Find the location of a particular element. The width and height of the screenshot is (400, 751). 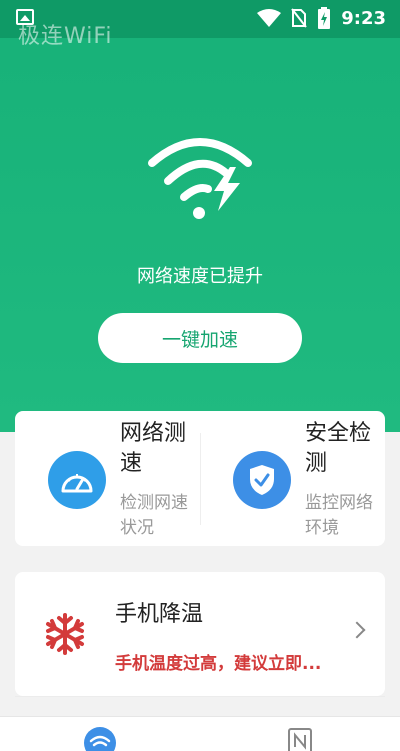

no-sim-icon is located at coordinates (299, 18).